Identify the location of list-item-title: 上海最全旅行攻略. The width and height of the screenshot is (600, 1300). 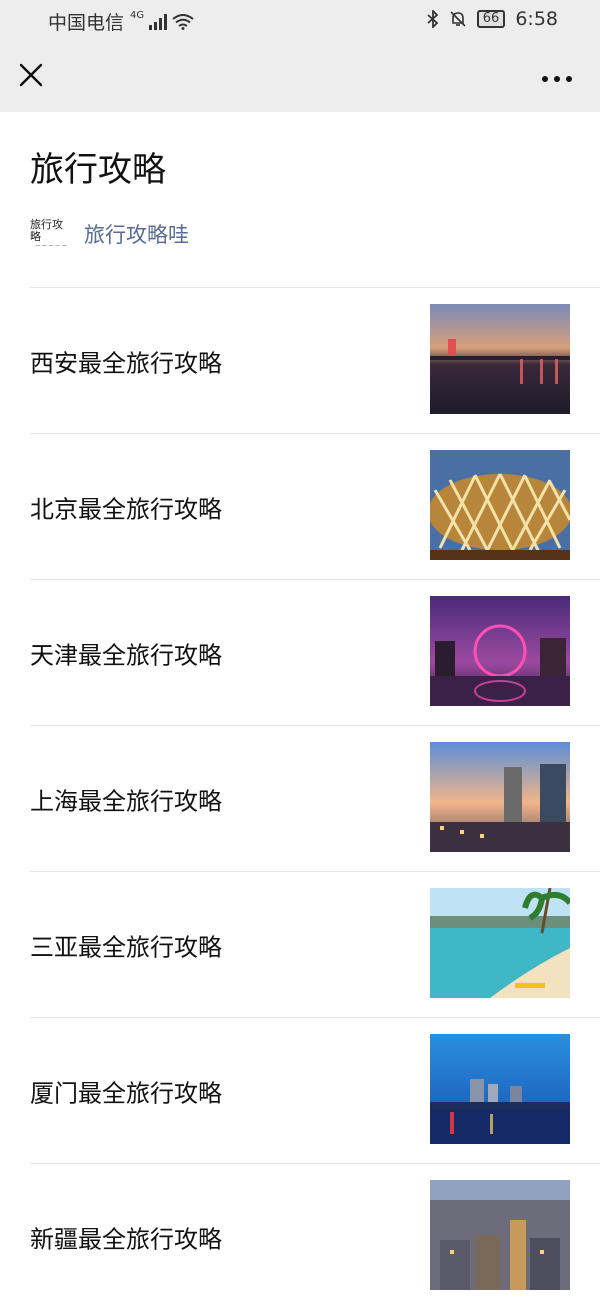
(126, 801).